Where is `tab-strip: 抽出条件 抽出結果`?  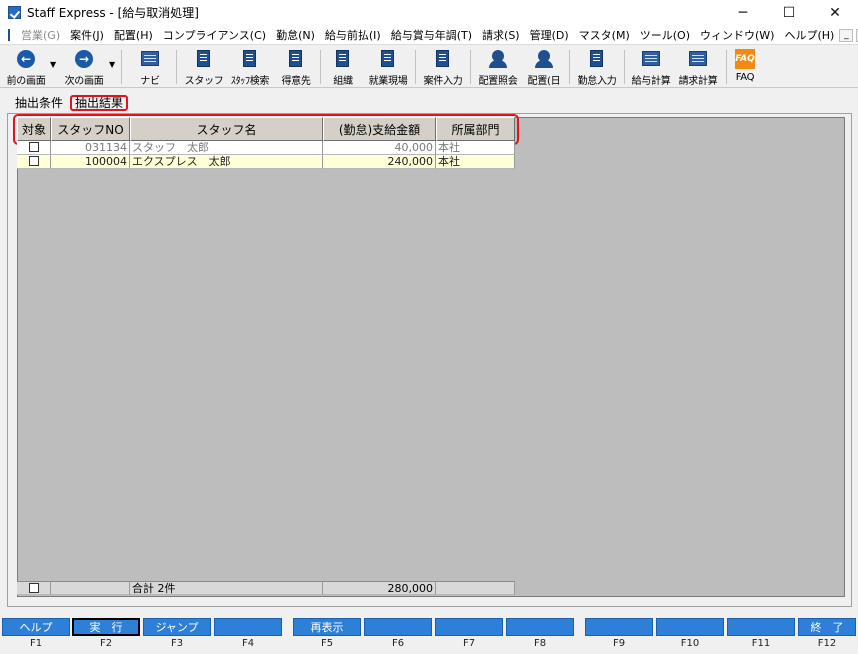 tab-strip: 抽出条件 抽出結果 is located at coordinates (70, 103).